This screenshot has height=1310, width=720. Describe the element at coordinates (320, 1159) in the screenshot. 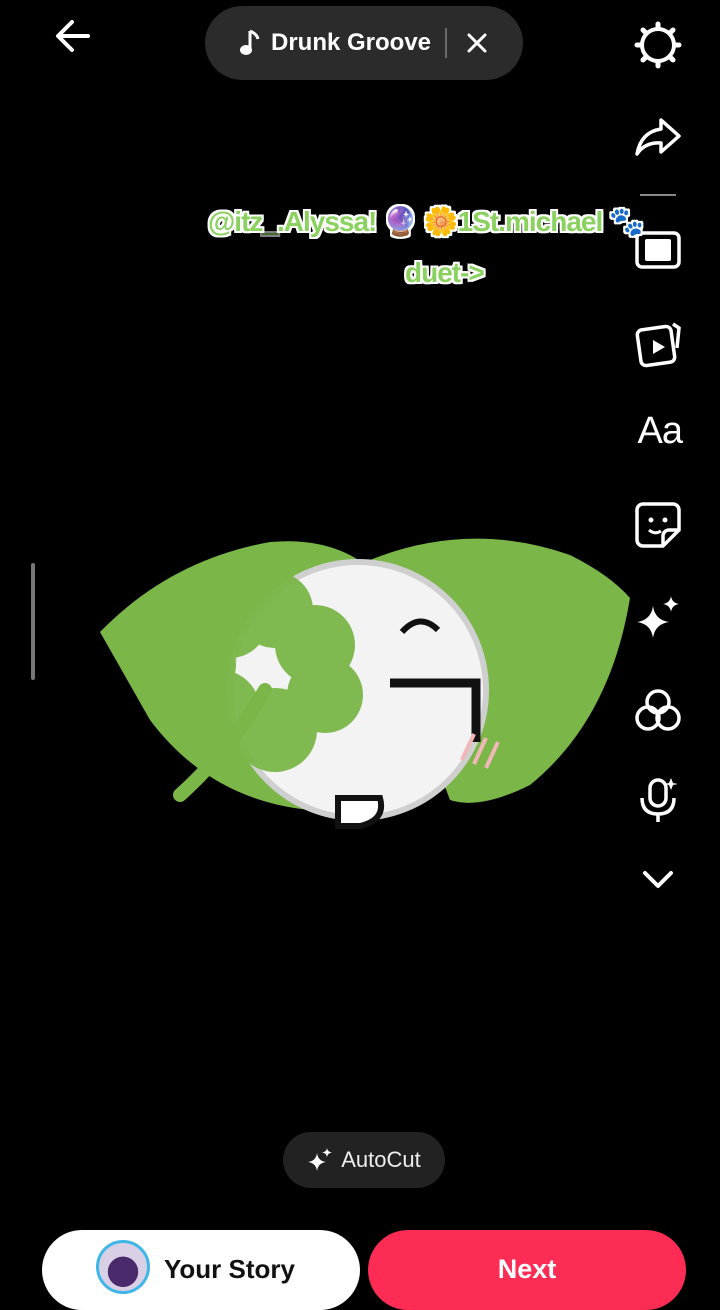

I see `sparkle-icon` at that location.